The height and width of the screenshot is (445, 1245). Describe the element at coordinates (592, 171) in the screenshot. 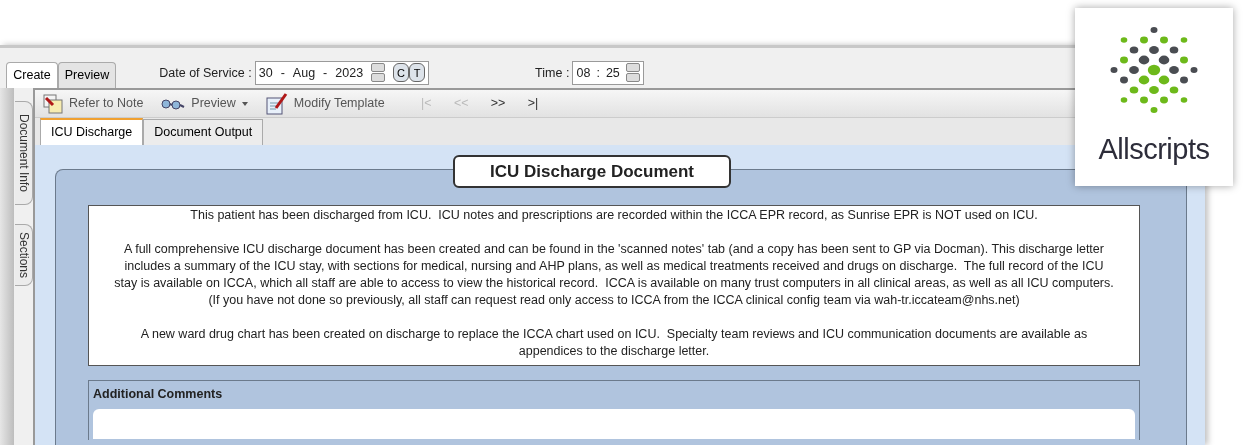

I see `form-title: ICU Discharge Document` at that location.